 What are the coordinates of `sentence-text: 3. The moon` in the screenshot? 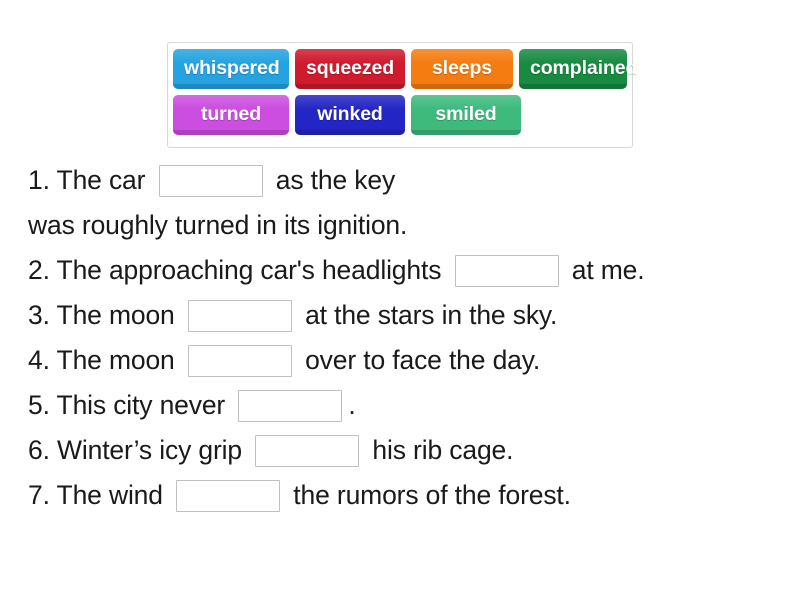 It's located at (105, 315).